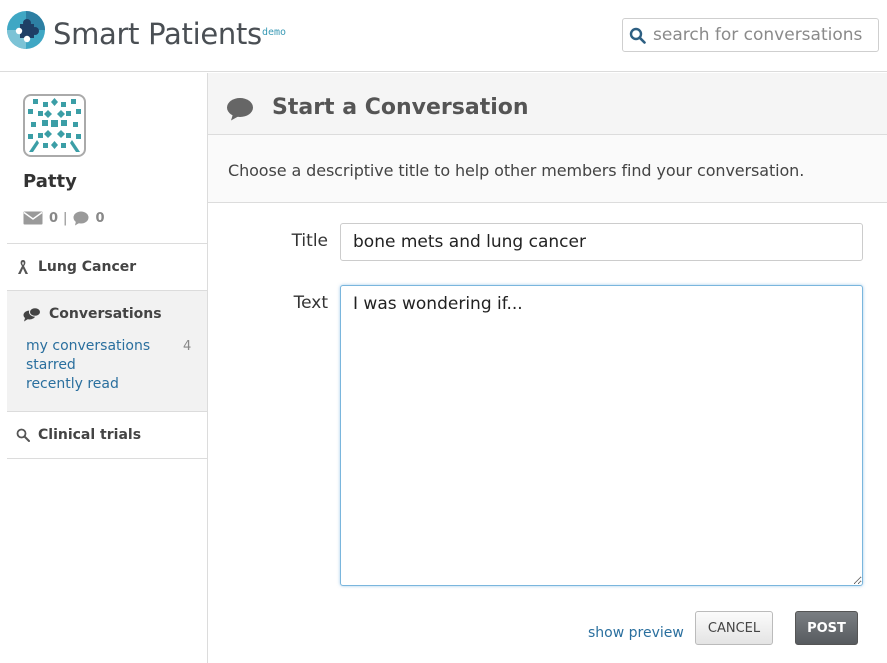 Image resolution: width=887 pixels, height=663 pixels. Describe the element at coordinates (826, 628) in the screenshot. I see `post-button: POST` at that location.